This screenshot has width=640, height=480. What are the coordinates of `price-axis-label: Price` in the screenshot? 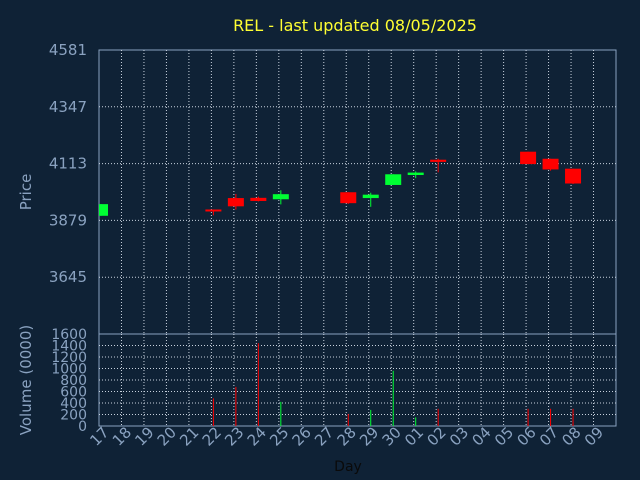 It's located at (26, 192).